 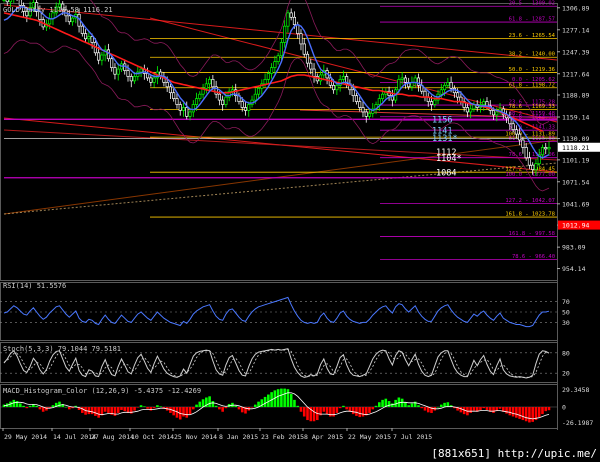 I want to click on price-axis-label: 1071.54, so click(x=575, y=182).